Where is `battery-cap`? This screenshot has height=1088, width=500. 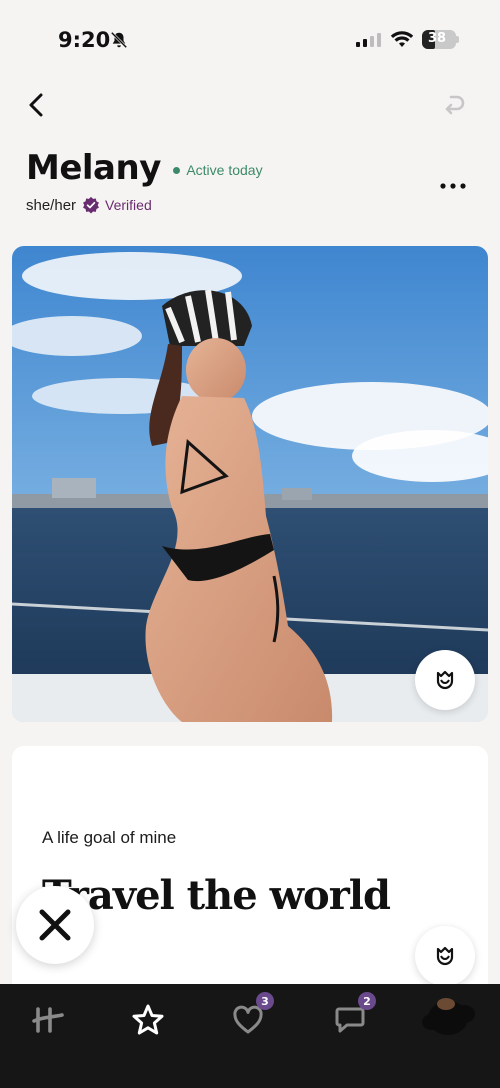
battery-cap is located at coordinates (457, 39).